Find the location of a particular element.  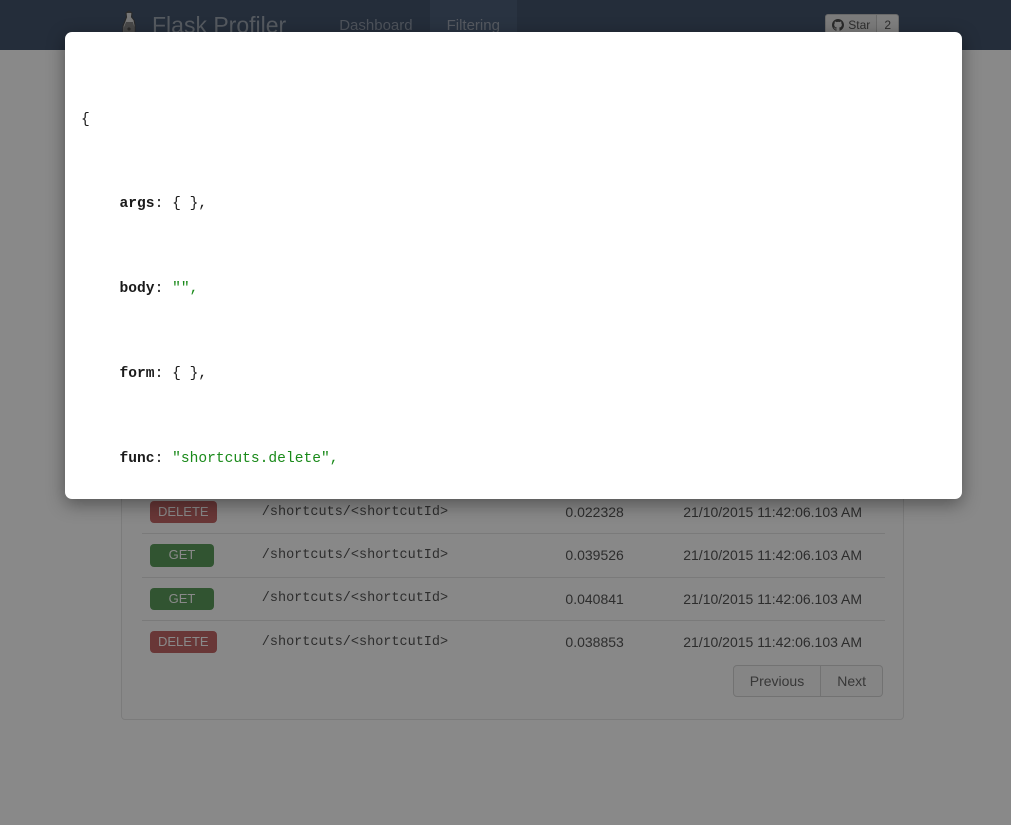

json-line-open: { is located at coordinates (85, 119).